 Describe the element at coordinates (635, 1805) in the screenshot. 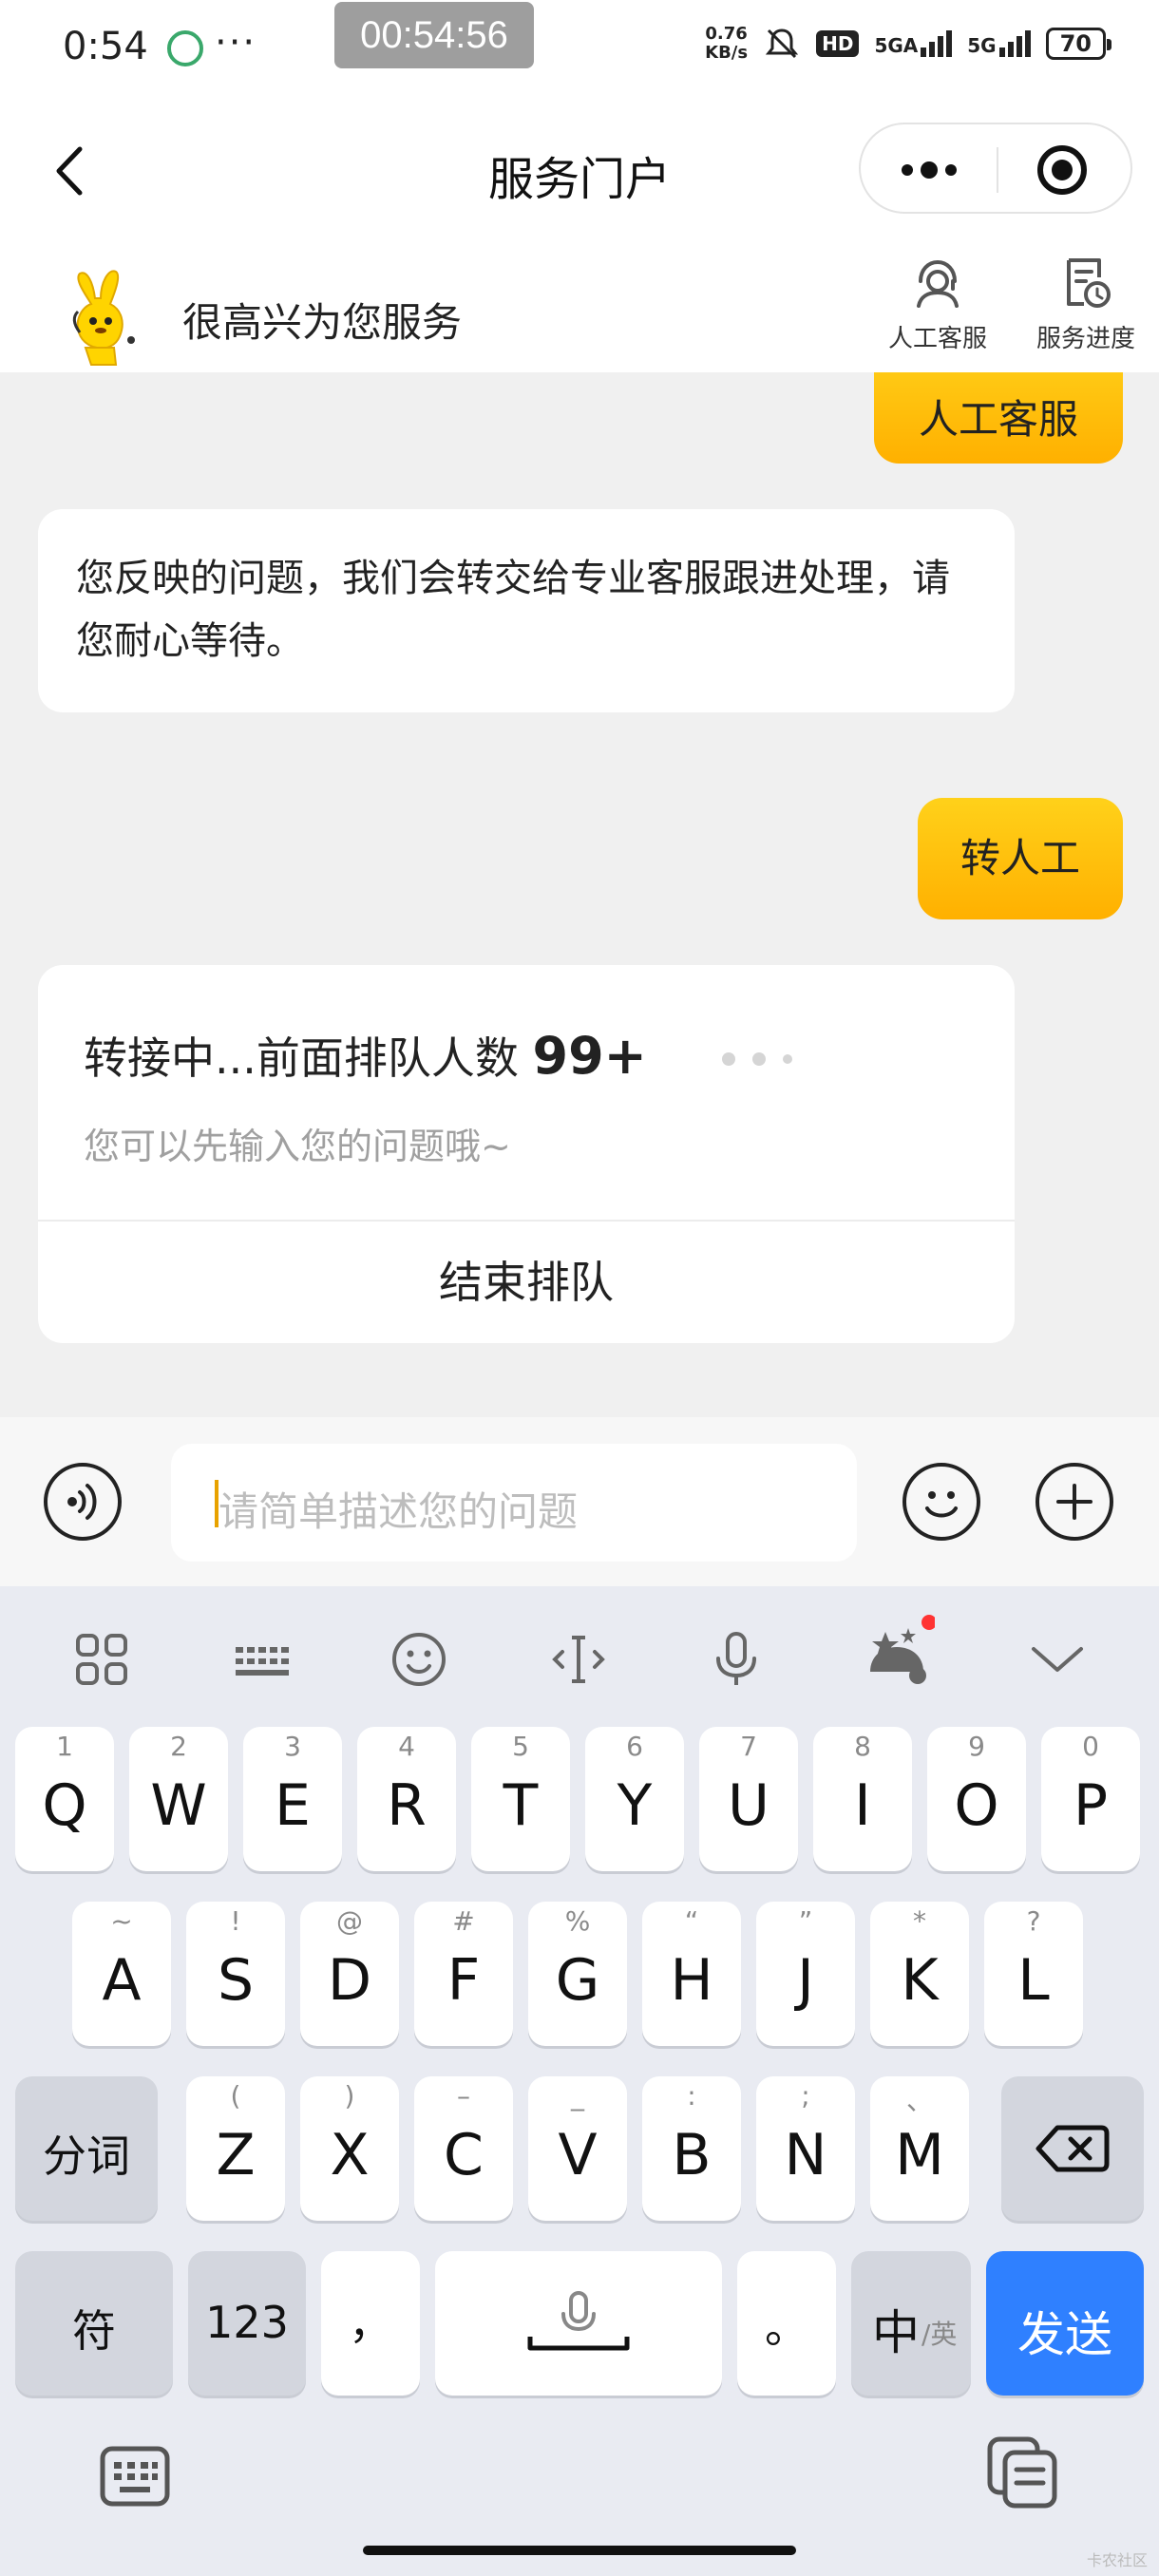

I see `key-label: Y` at that location.